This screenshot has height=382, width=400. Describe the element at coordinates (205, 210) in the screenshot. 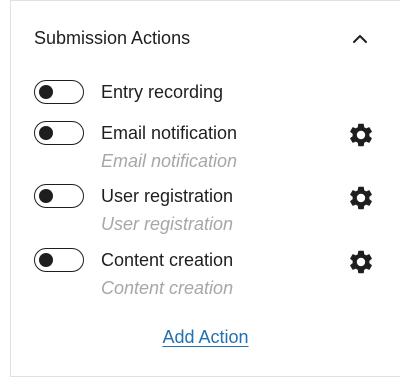

I see `action-row-user-registration: User registration User registration` at that location.